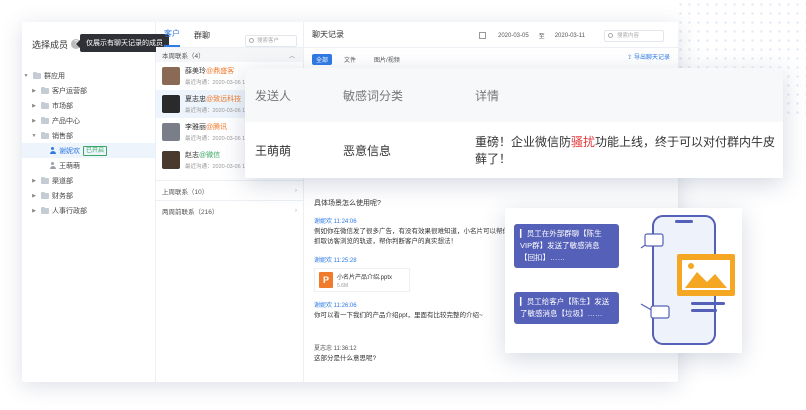 The height and width of the screenshot is (410, 806). What do you see at coordinates (491, 59) in the screenshot?
I see `message-filters: 全部 文件 图片/视频` at bounding box center [491, 59].